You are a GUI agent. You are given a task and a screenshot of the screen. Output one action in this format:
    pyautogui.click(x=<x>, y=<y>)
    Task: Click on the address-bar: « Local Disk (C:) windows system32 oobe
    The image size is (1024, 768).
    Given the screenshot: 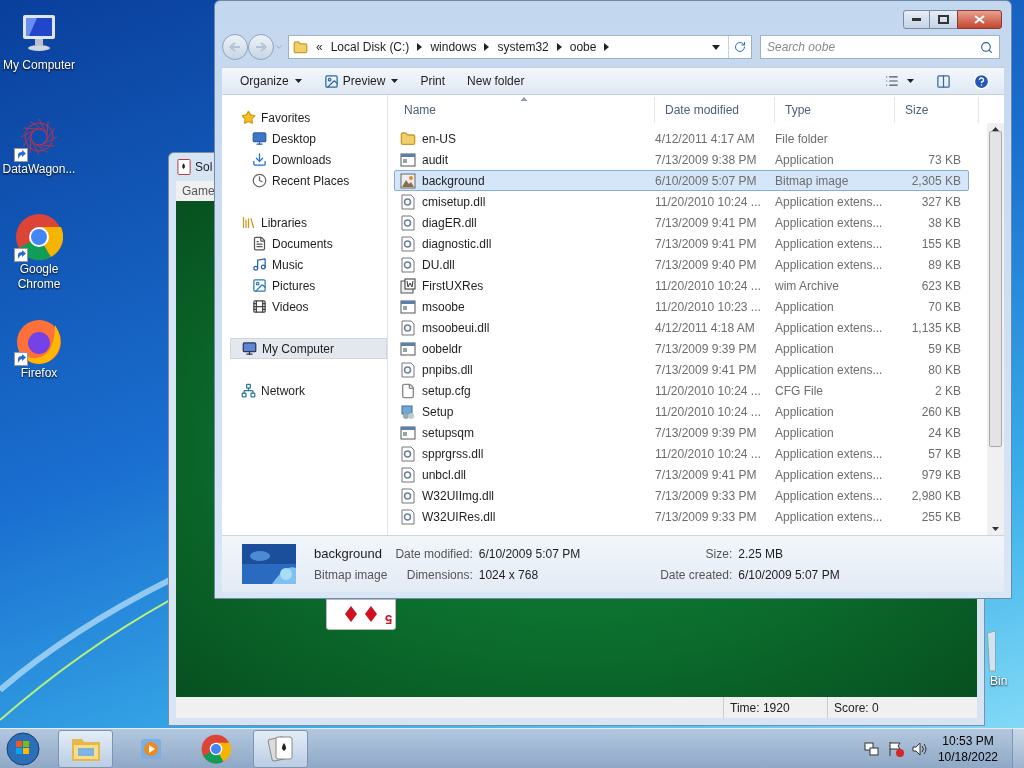 What is the action you would take?
    pyautogui.click(x=520, y=47)
    